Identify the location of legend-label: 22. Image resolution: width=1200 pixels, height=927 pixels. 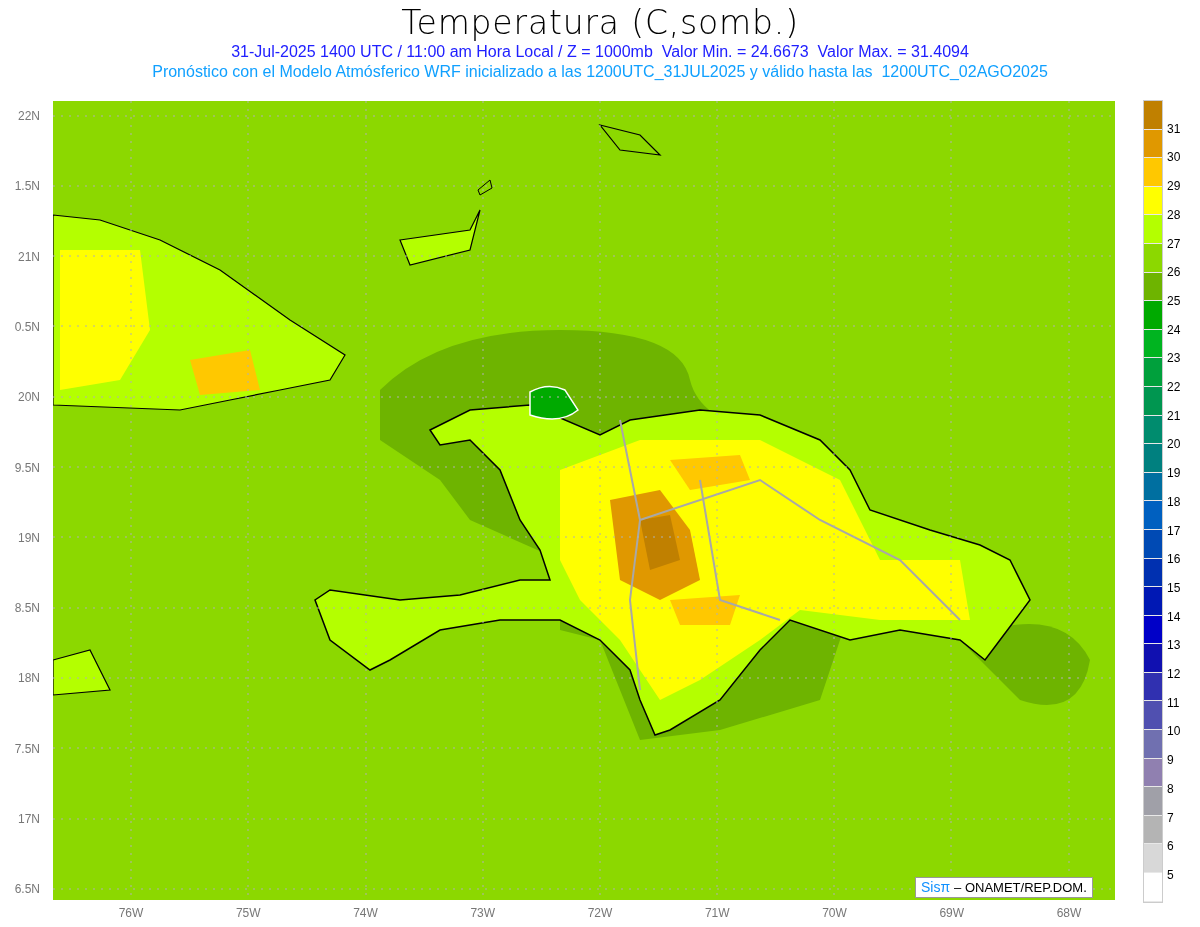
(1174, 387).